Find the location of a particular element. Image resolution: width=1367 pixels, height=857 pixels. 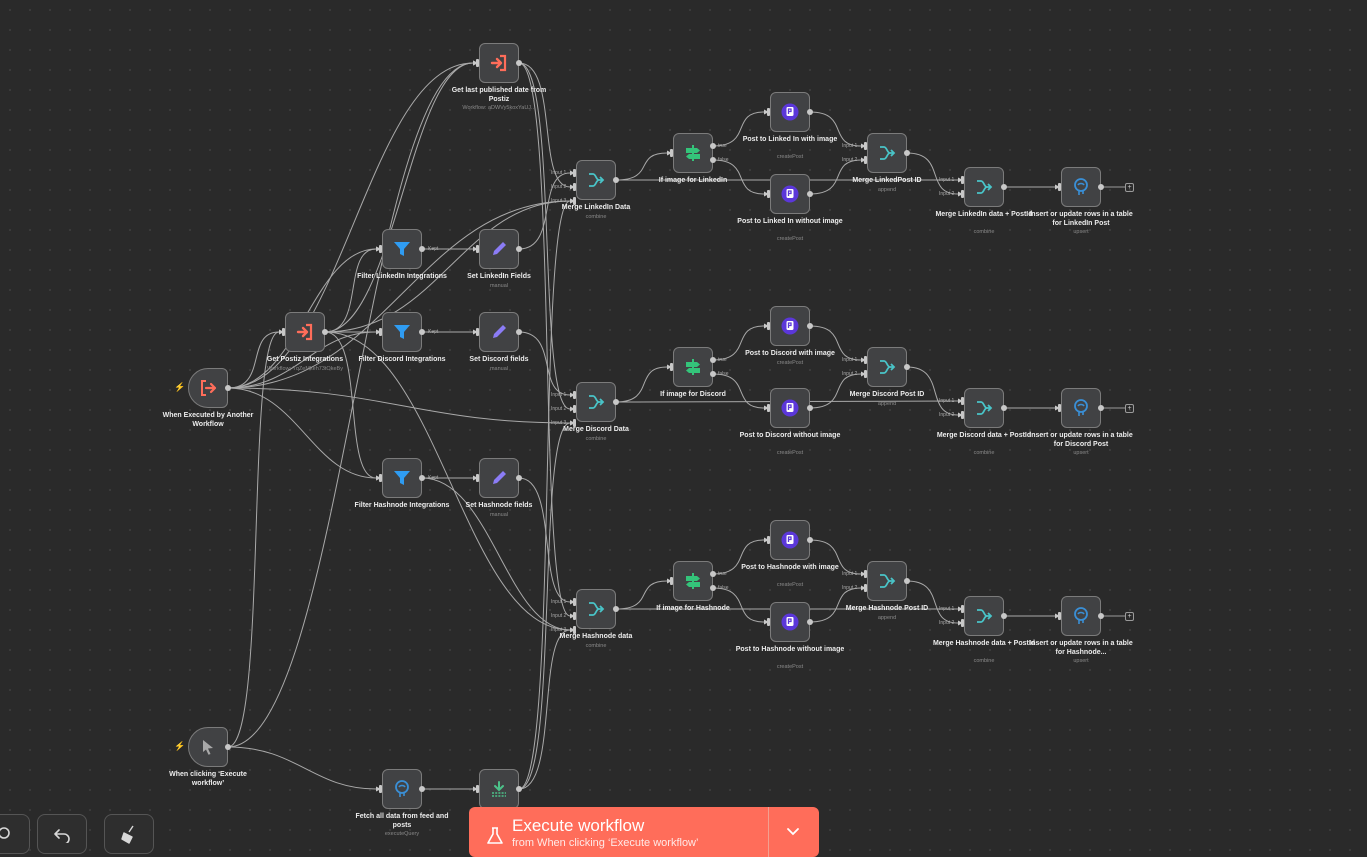

node-ifdi is located at coordinates (693, 367).